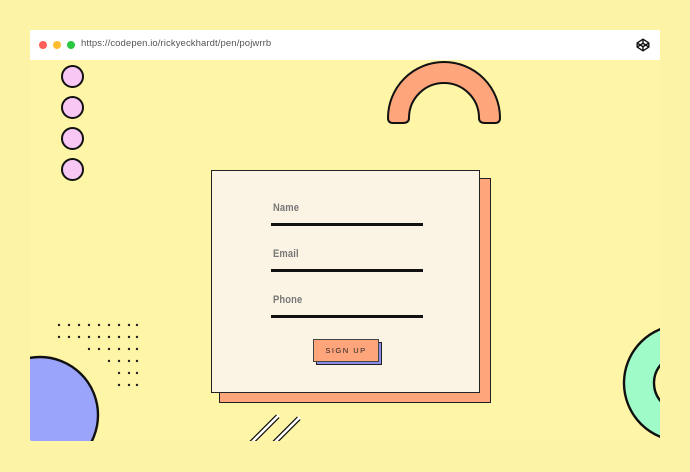 Image resolution: width=690 pixels, height=472 pixels. Describe the element at coordinates (286, 208) in the screenshot. I see `name-field-label: Name` at that location.